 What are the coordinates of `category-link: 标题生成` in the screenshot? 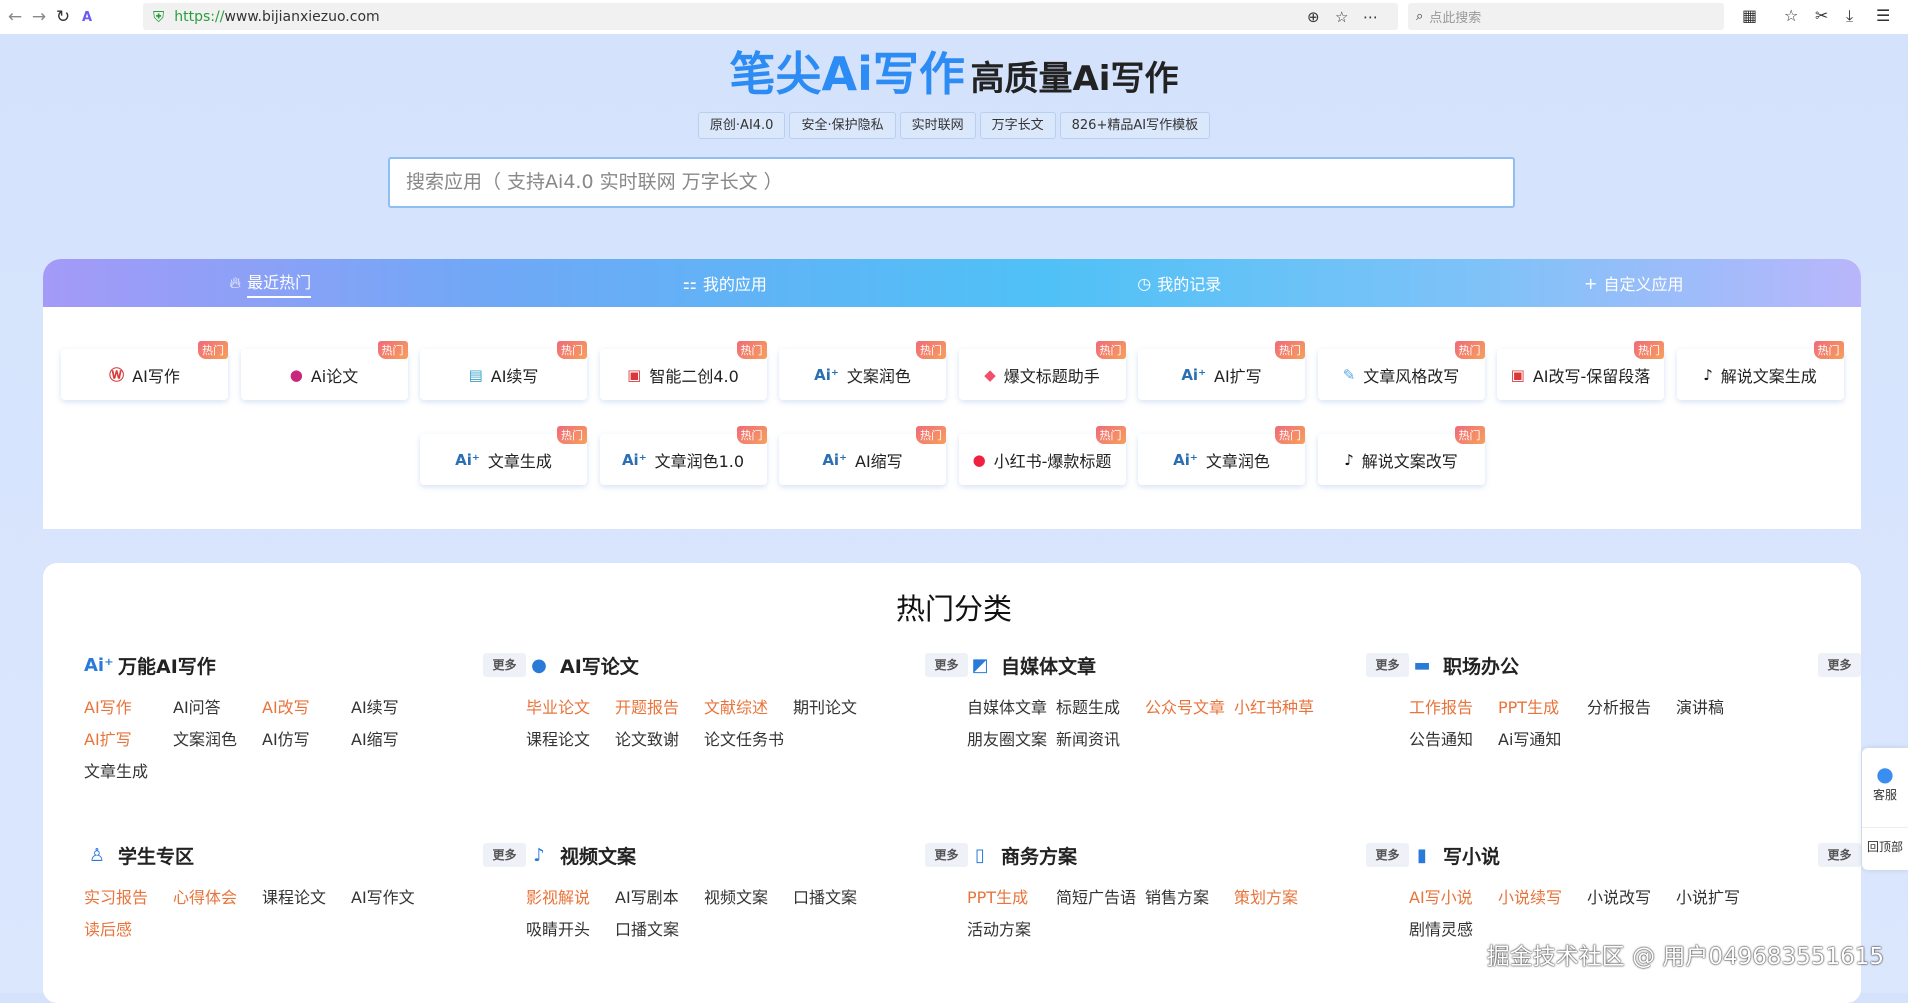 It's located at (1100, 708).